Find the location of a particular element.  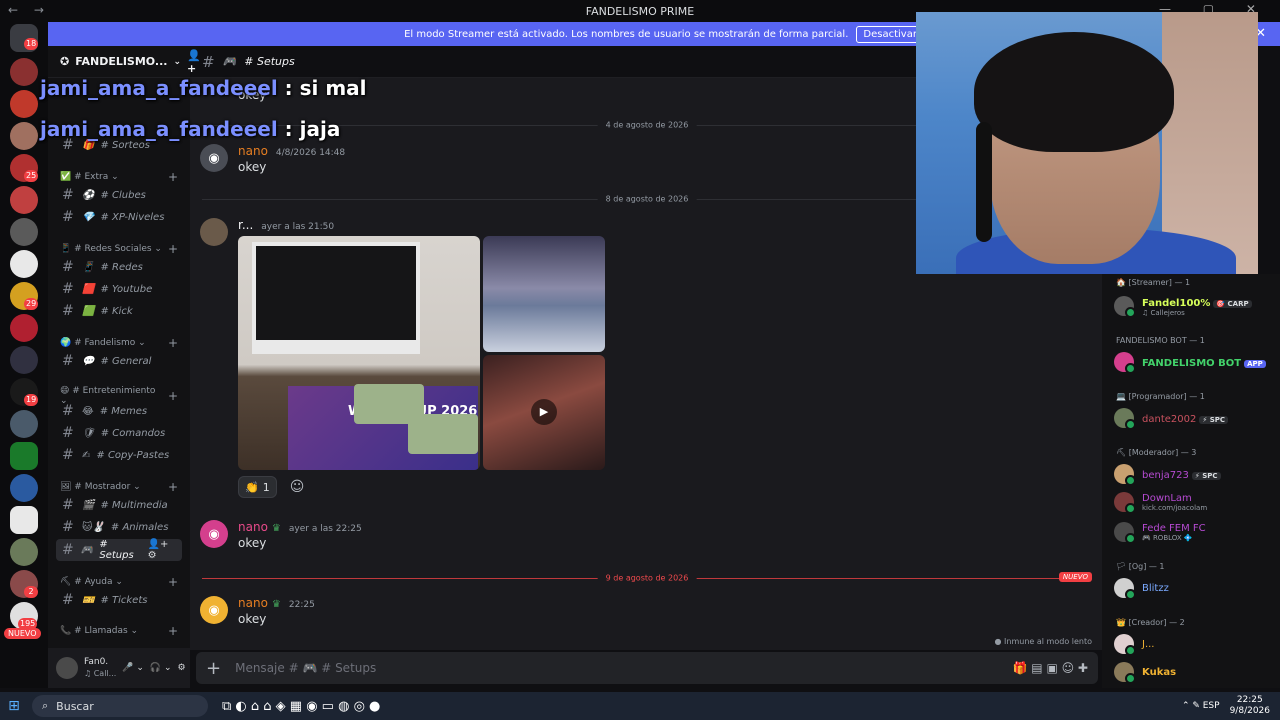

channel-multimedia: # 🎬 # Multimedia is located at coordinates (119, 505).